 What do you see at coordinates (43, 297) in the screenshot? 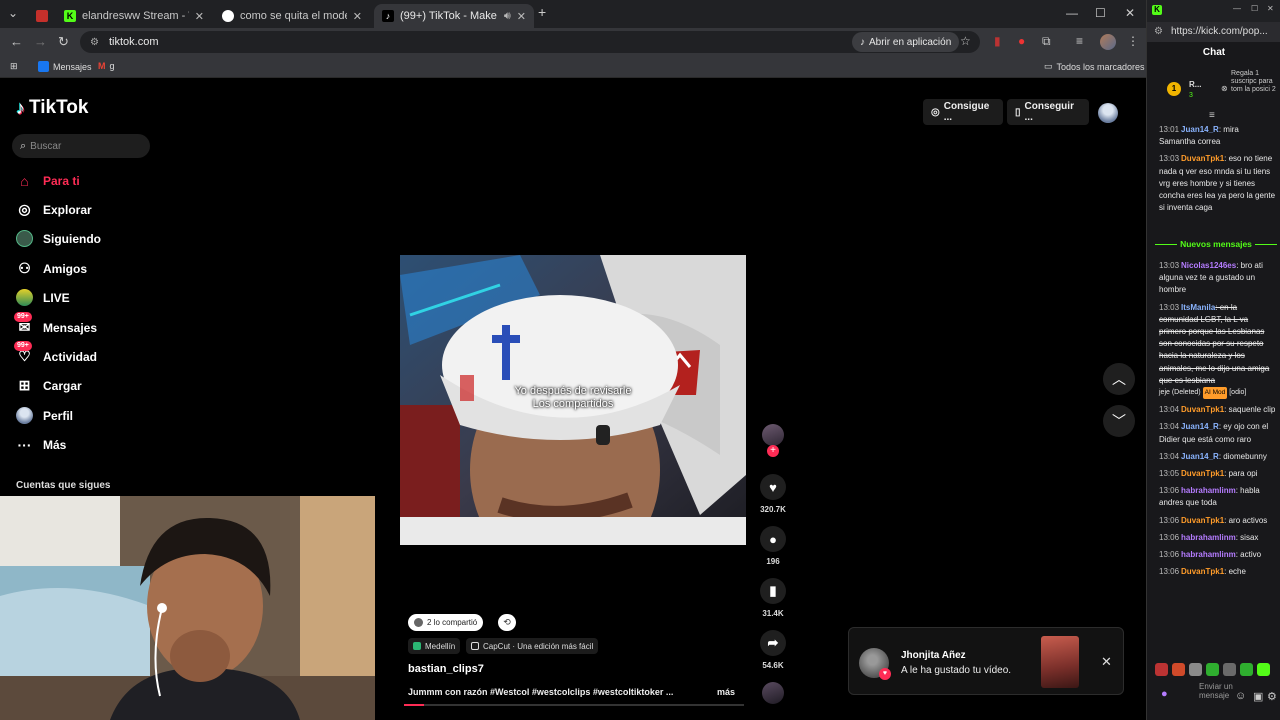
I see `sidebar-item-live: LIVE` at bounding box center [43, 297].